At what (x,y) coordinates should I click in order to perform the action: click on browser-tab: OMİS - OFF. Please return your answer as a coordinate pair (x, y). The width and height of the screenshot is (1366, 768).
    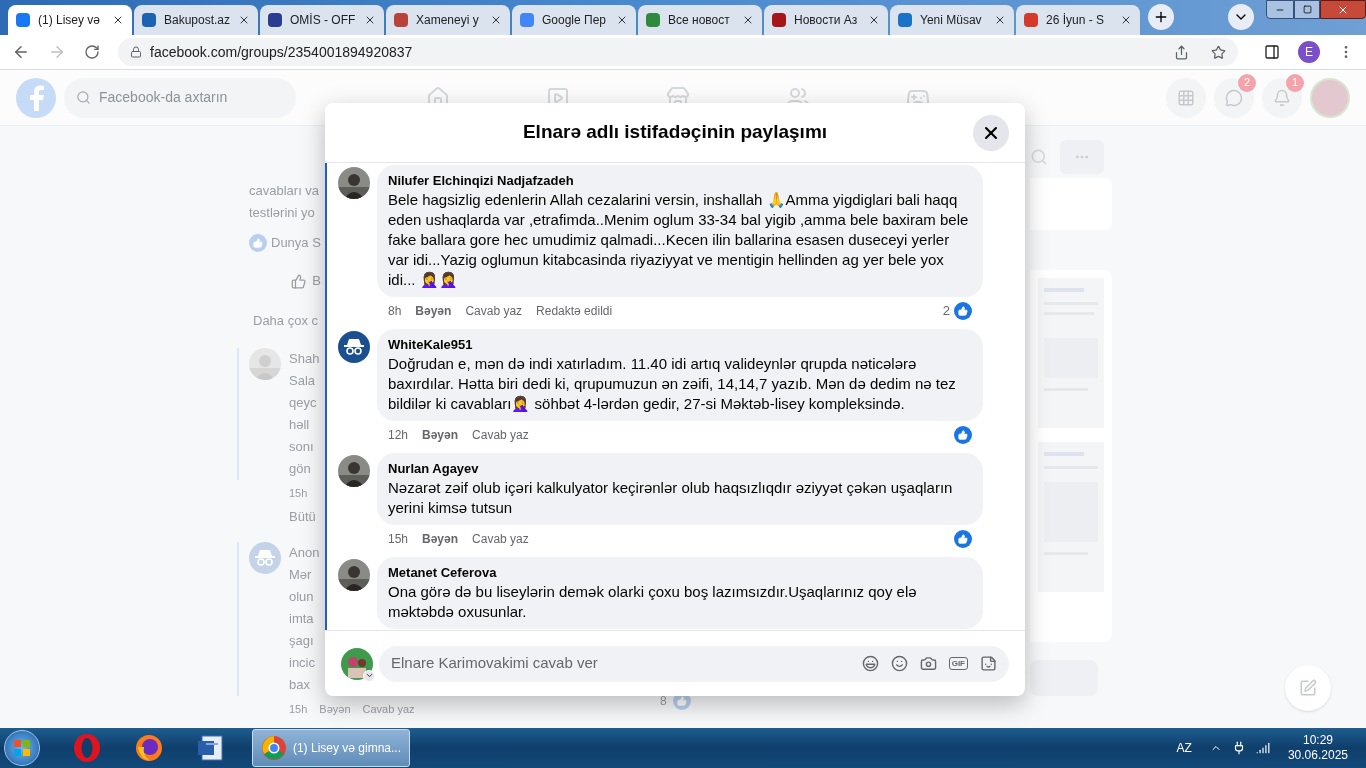
    Looking at the image, I should click on (322, 20).